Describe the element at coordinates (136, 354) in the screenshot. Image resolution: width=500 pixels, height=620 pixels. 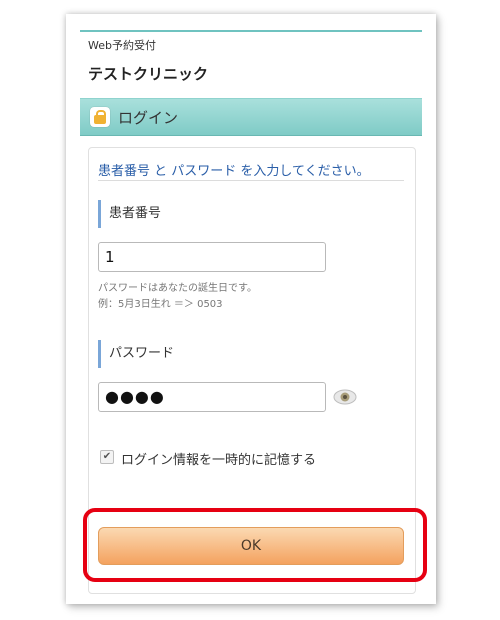
I see `password-label: パスワード` at that location.